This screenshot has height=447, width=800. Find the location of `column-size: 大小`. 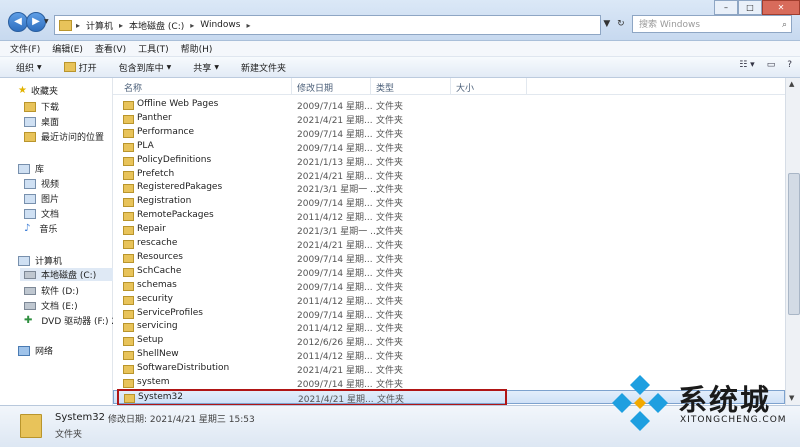

column-size: 大小 is located at coordinates (465, 87).